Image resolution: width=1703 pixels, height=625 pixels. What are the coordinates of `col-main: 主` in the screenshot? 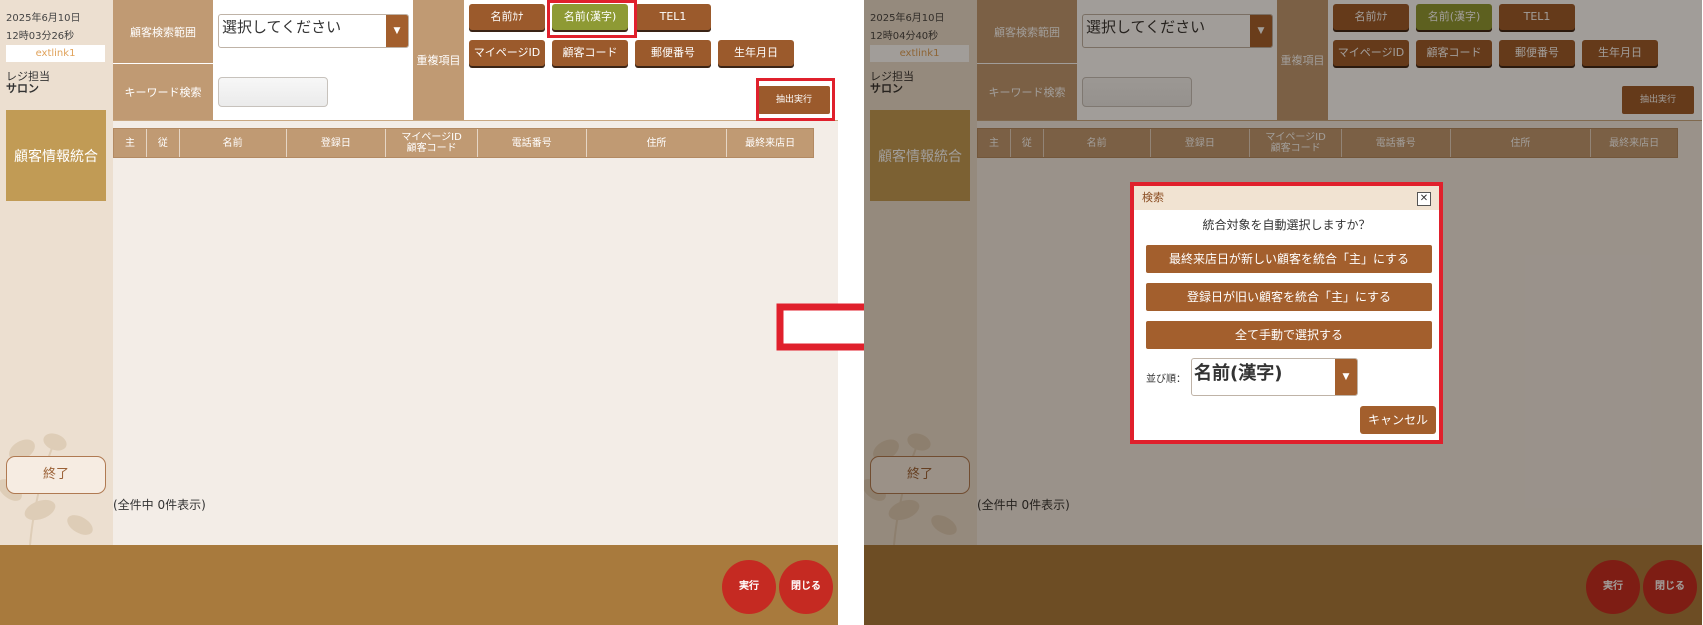 It's located at (130, 143).